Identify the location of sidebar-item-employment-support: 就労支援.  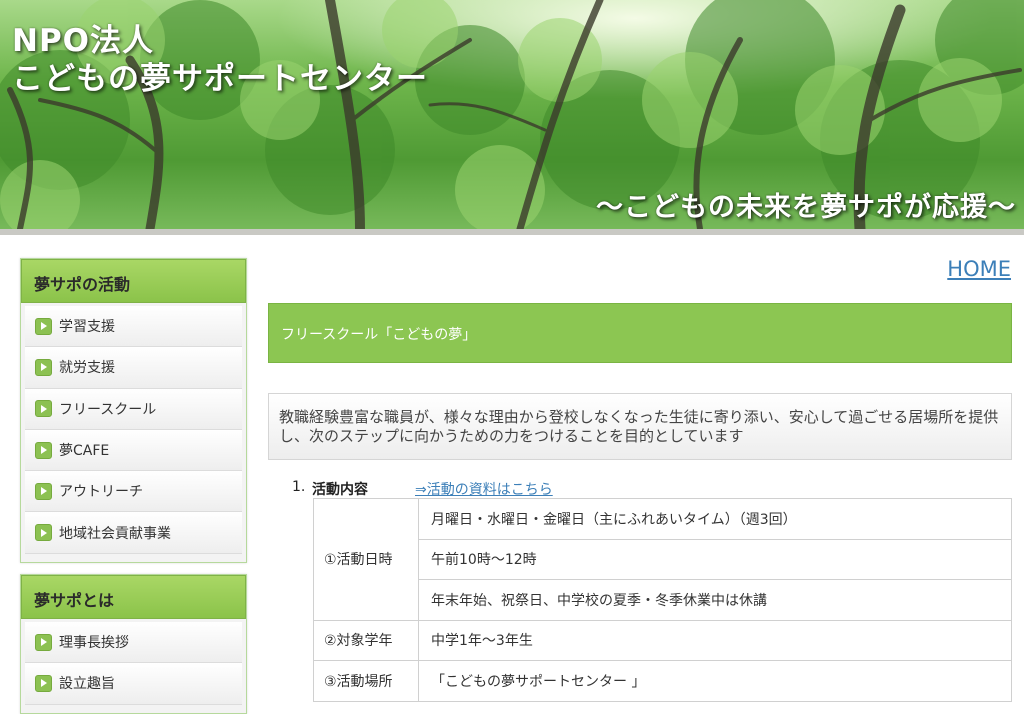
(133, 368).